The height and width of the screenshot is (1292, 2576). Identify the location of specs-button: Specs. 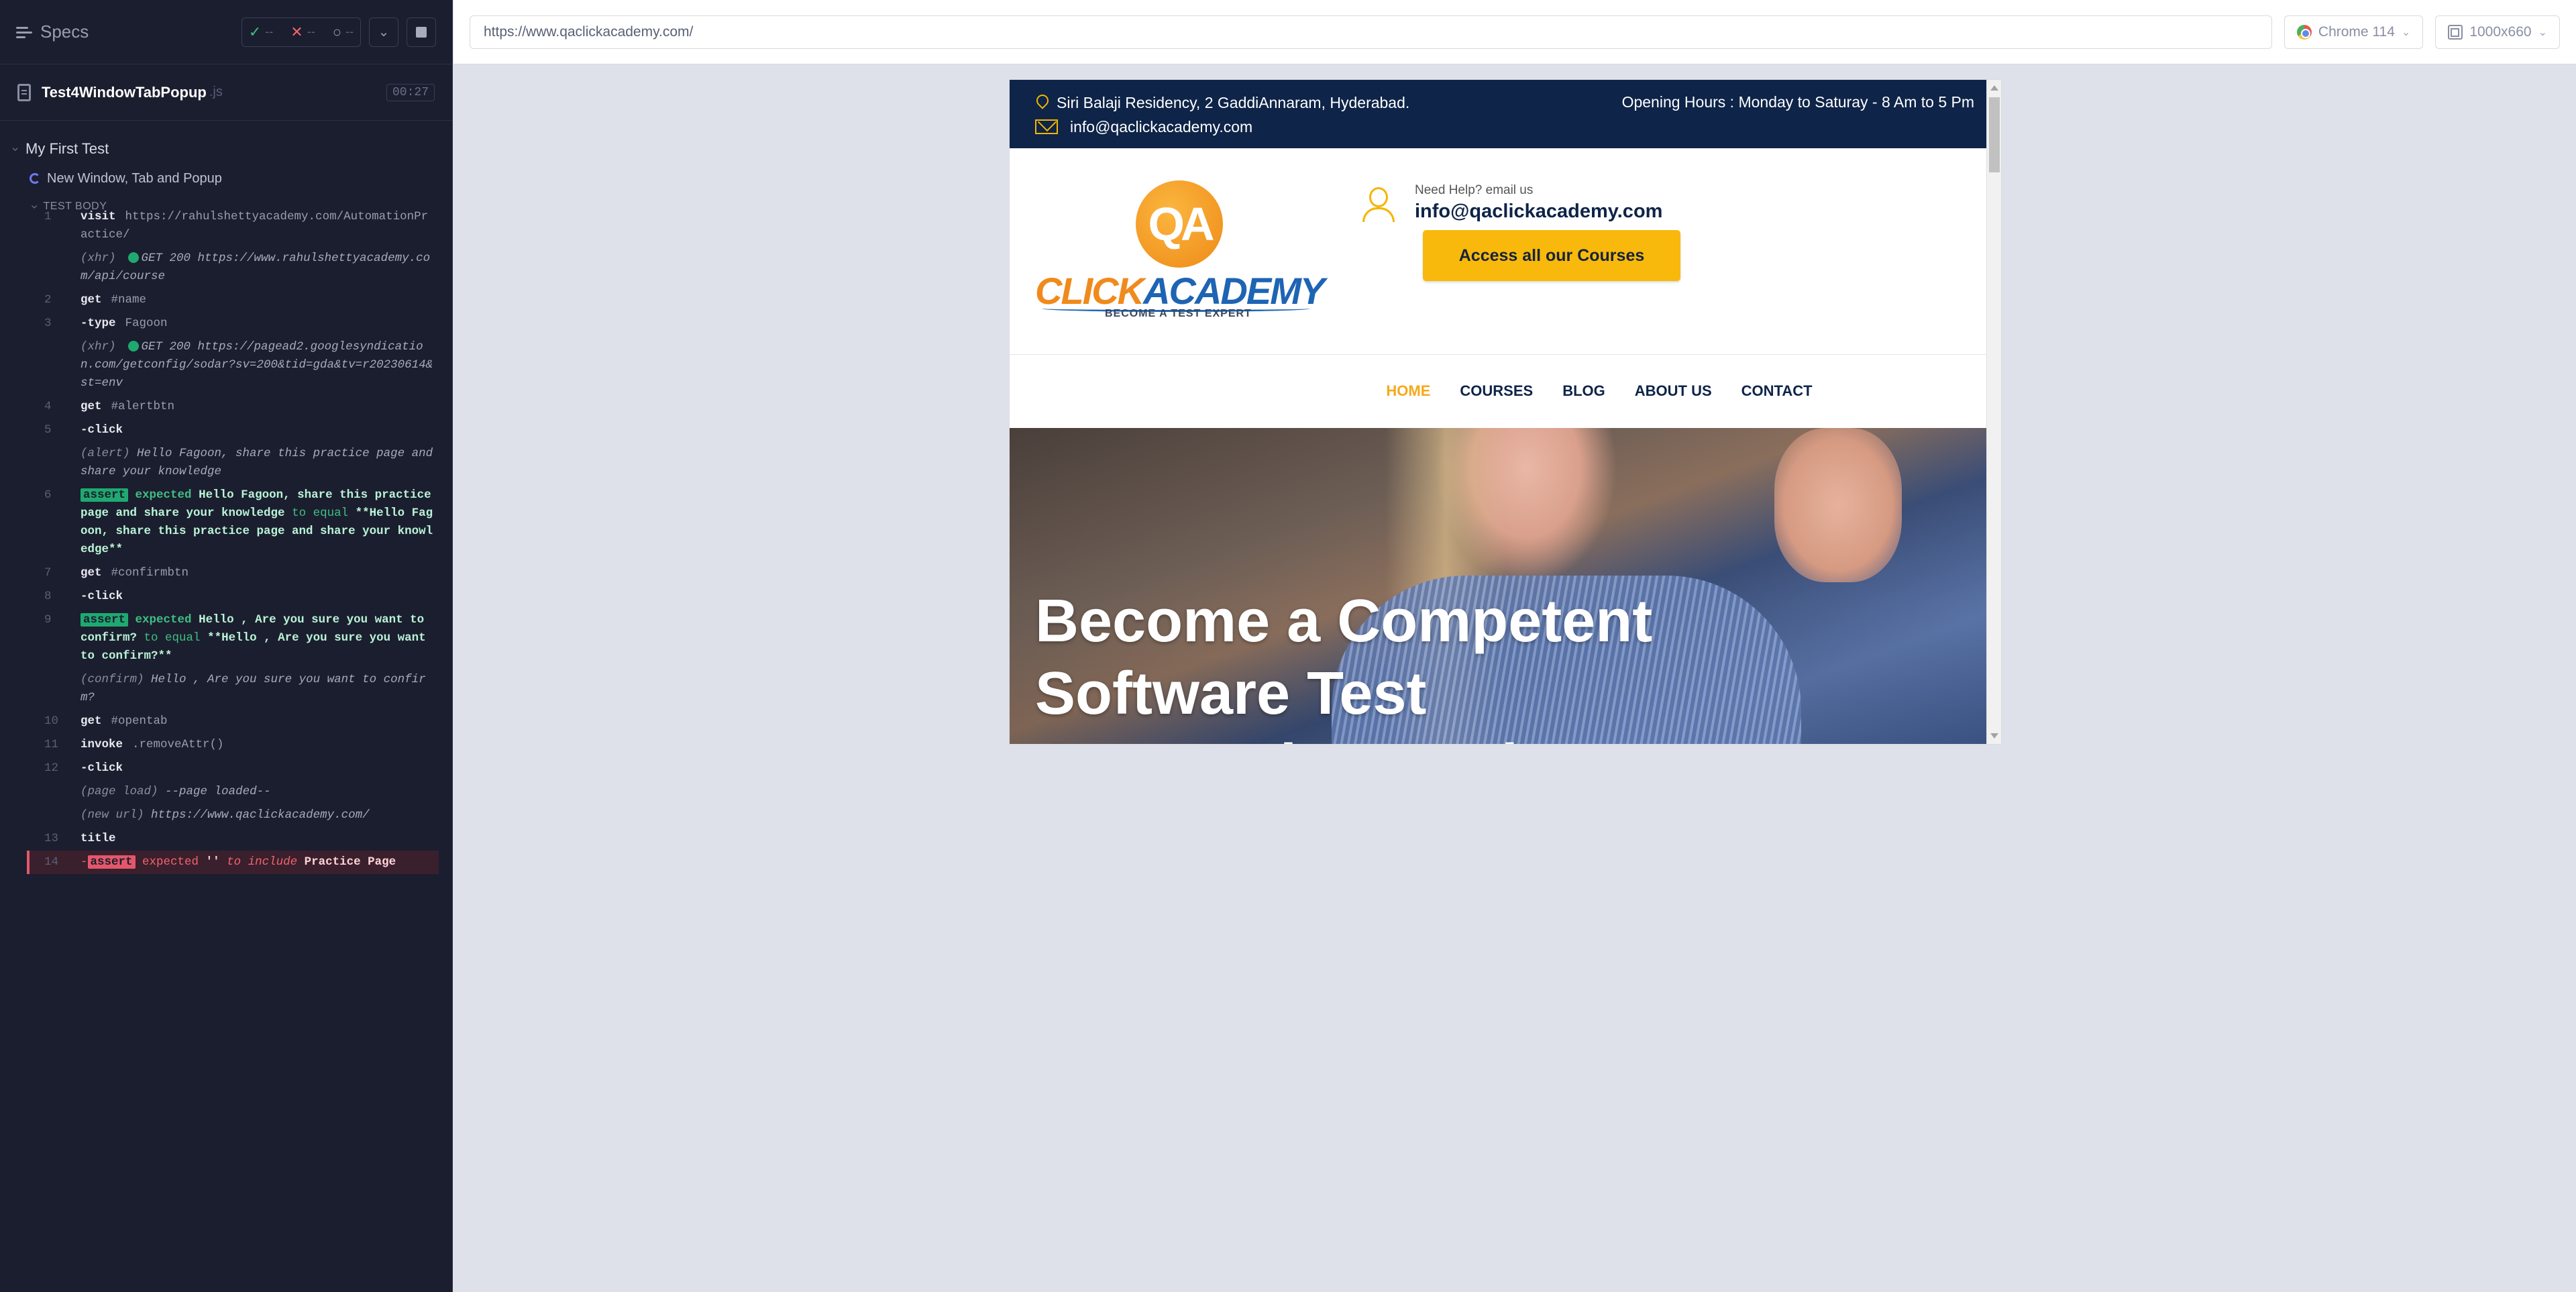
(52, 31).